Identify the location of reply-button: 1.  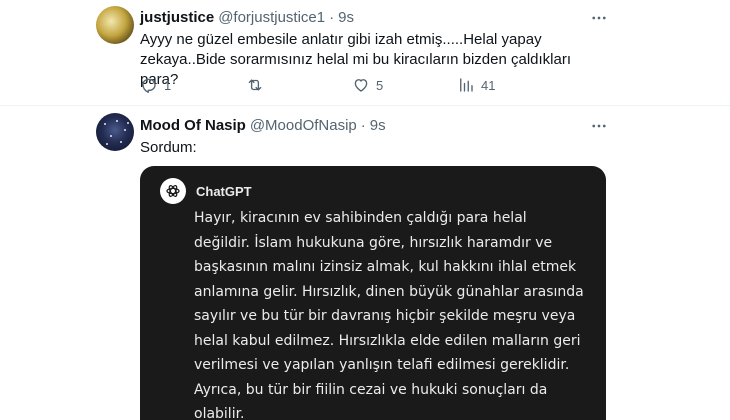
(155, 85).